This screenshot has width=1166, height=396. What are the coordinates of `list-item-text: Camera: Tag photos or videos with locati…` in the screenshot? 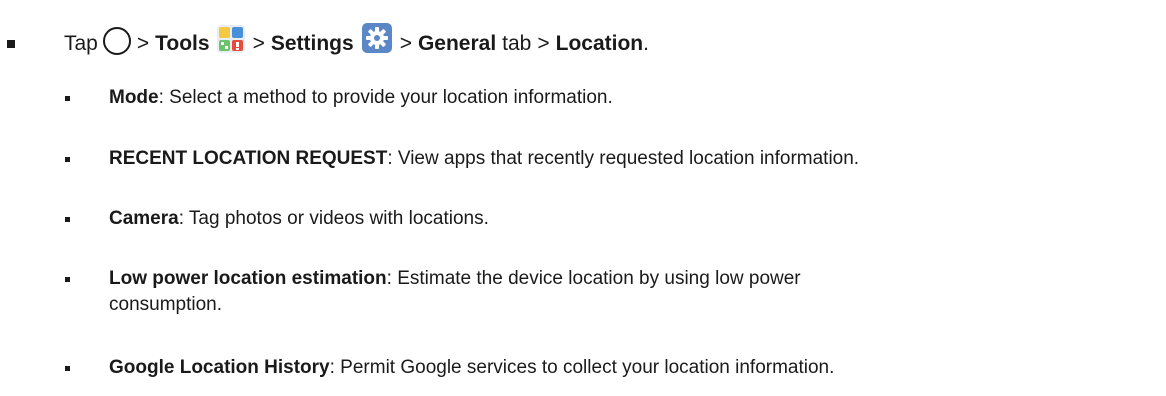 It's located at (634, 219).